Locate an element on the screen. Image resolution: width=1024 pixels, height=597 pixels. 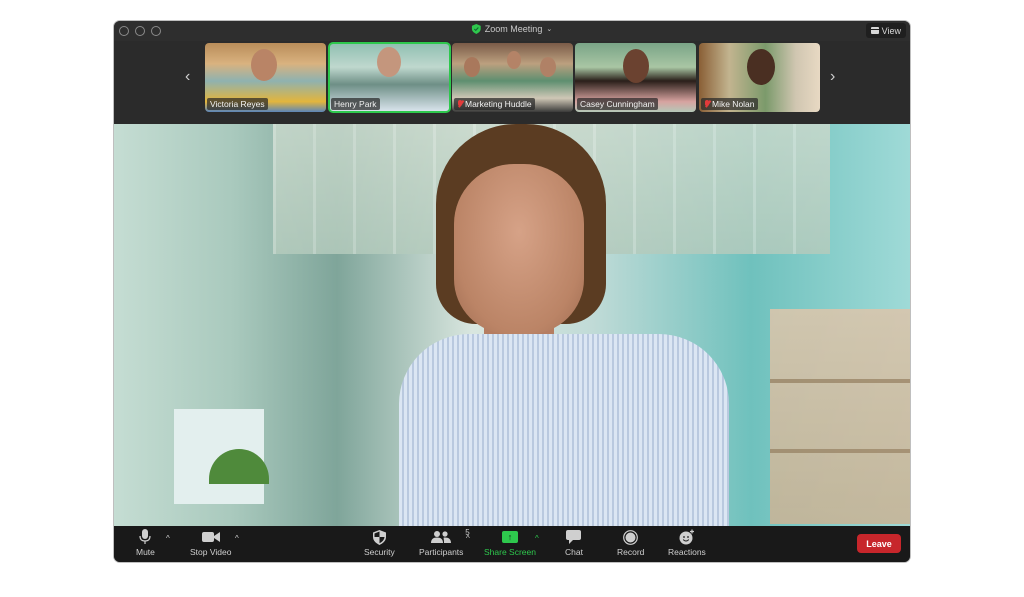
mute-button: Mute is located at coordinates (145, 543).